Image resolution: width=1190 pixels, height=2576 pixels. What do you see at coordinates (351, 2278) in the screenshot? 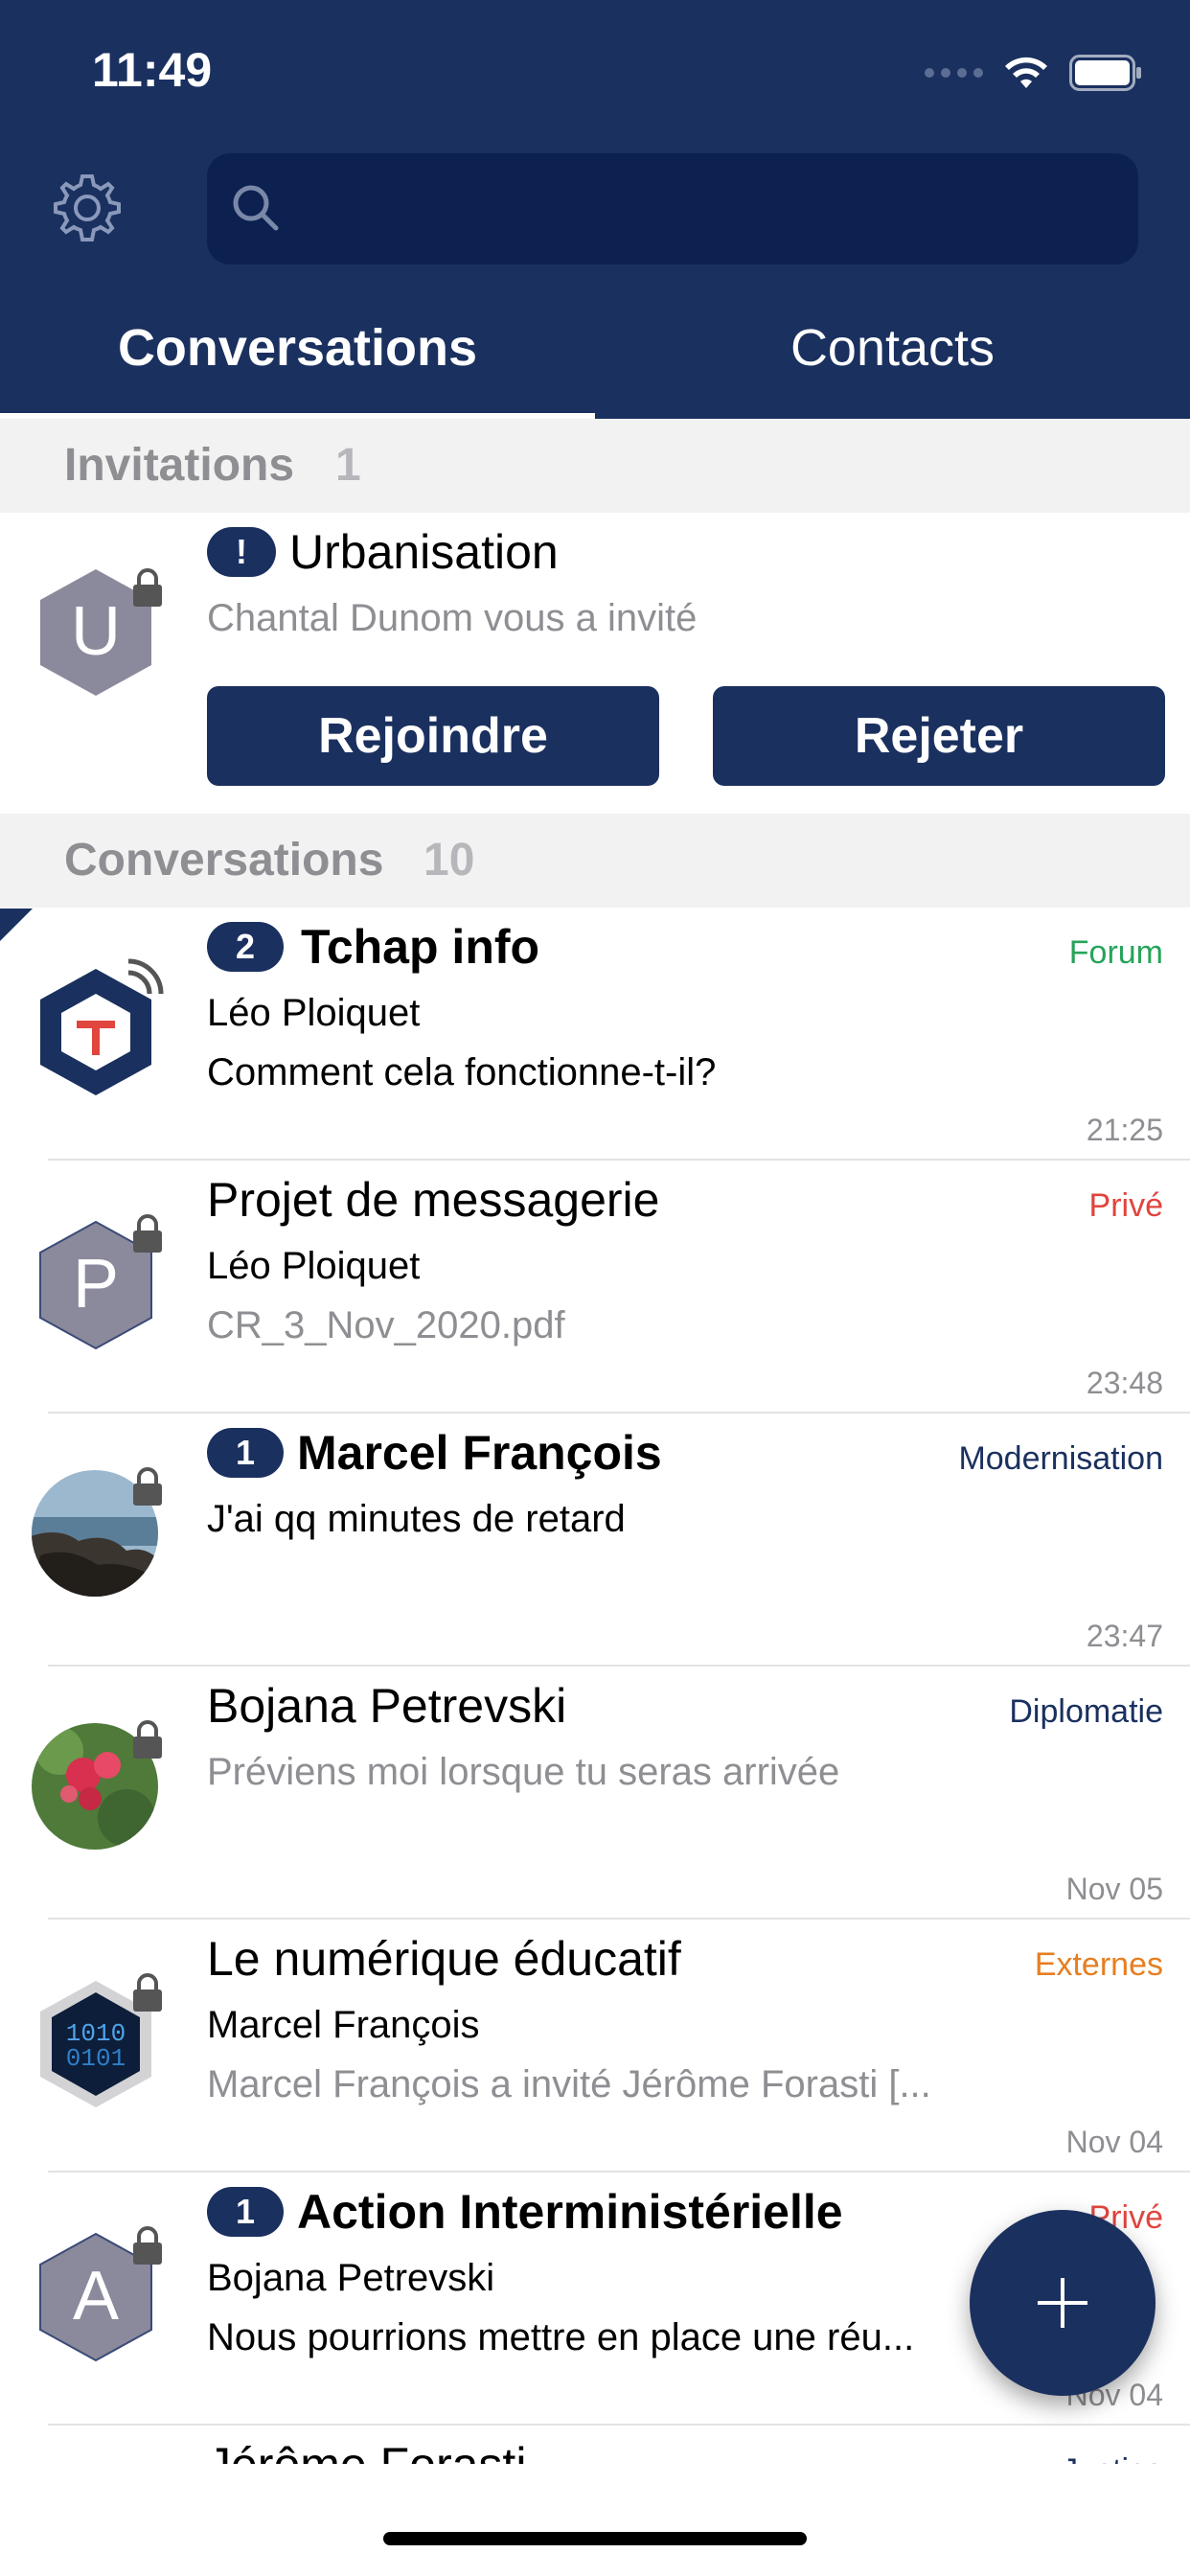
I see `last-sender: Bojana Petrevski` at bounding box center [351, 2278].